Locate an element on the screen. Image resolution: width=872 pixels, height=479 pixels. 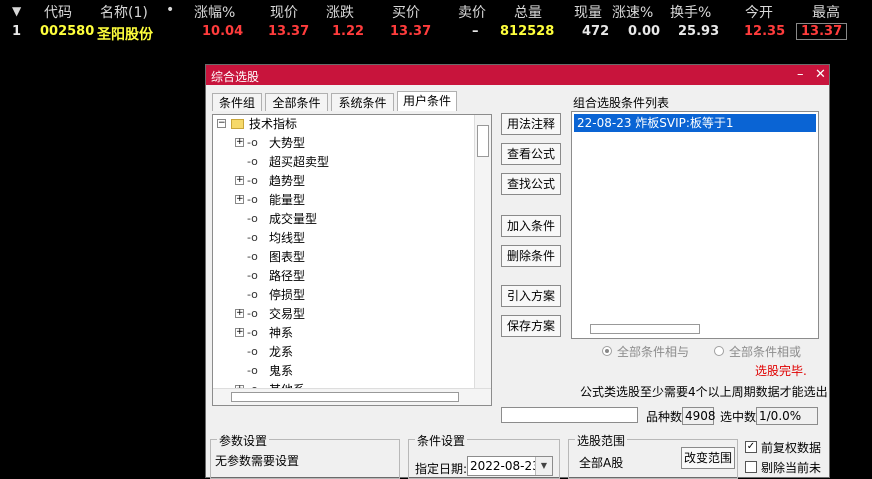
col-price: 现价 is located at coordinates (284, 12).